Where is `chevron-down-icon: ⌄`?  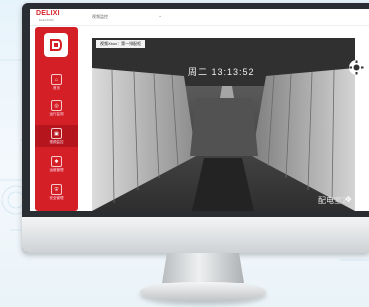 chevron-down-icon: ⌄ is located at coordinates (160, 16).